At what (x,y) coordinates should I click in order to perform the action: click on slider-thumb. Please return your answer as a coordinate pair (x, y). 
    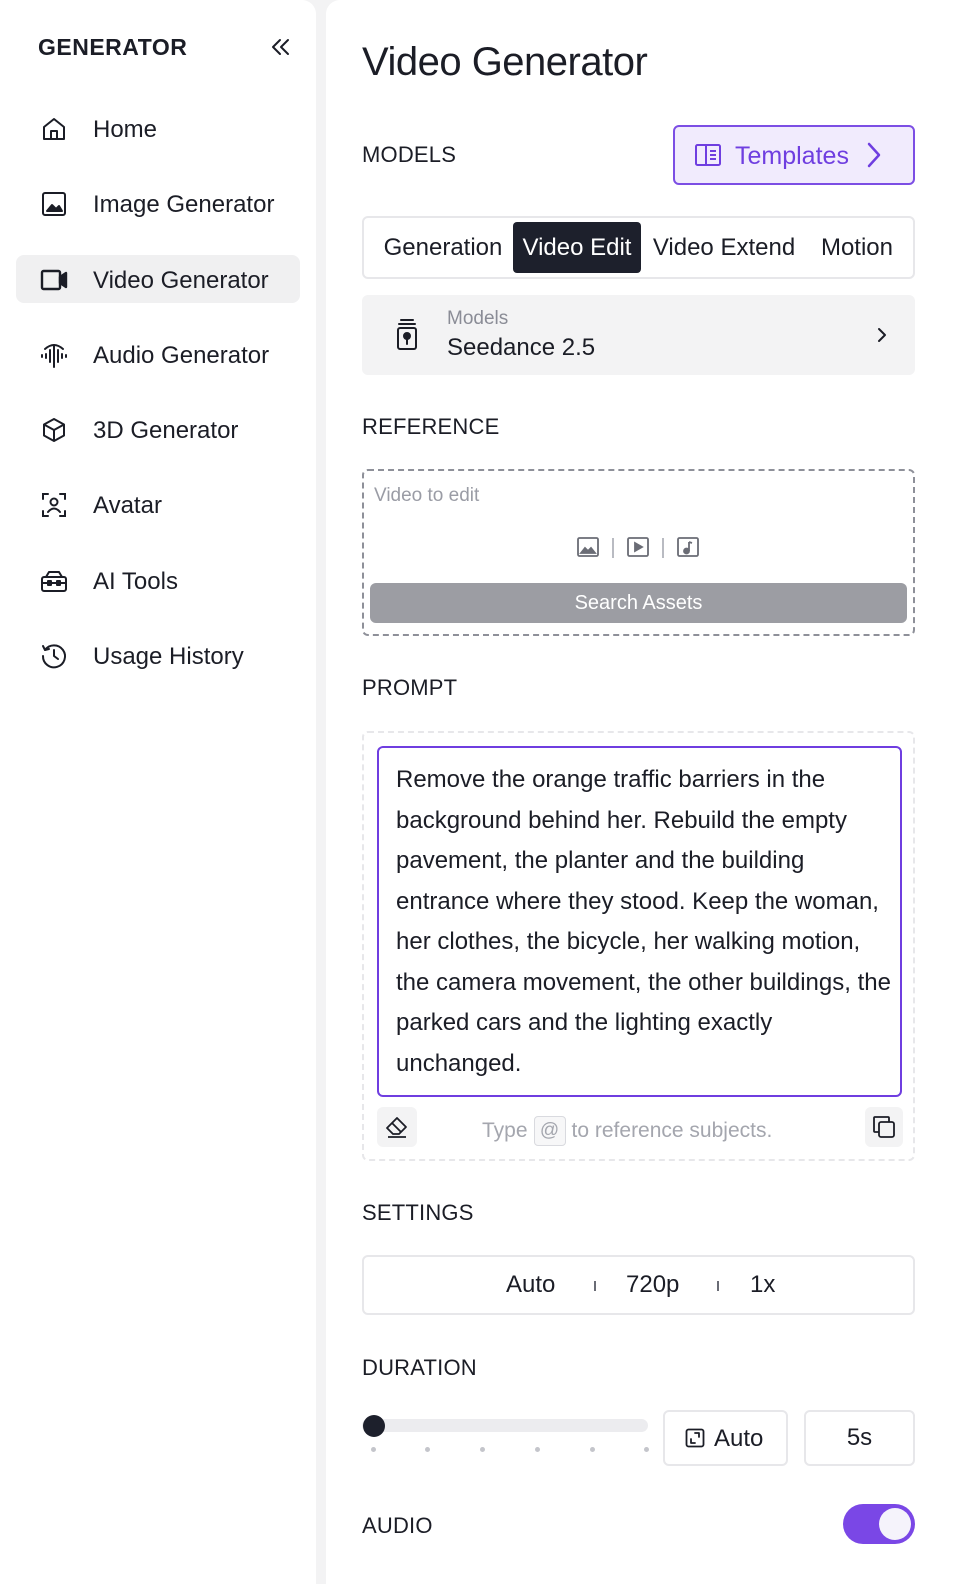
    Looking at the image, I should click on (374, 1426).